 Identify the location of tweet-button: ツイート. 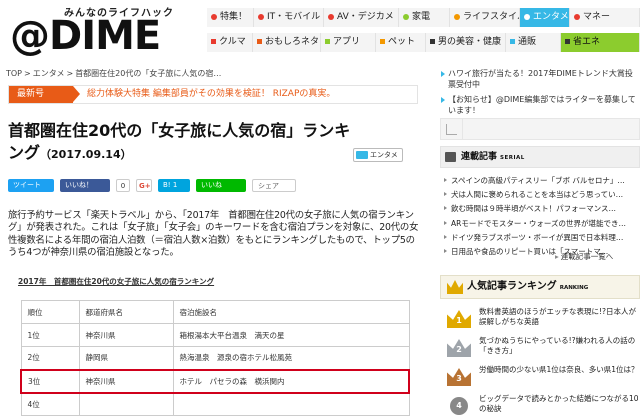
(31, 185).